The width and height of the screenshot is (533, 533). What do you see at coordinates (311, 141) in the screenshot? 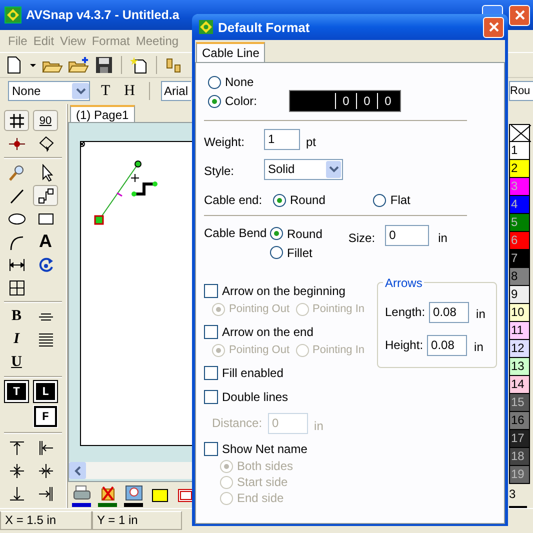
I see `unit-label: pt` at bounding box center [311, 141].